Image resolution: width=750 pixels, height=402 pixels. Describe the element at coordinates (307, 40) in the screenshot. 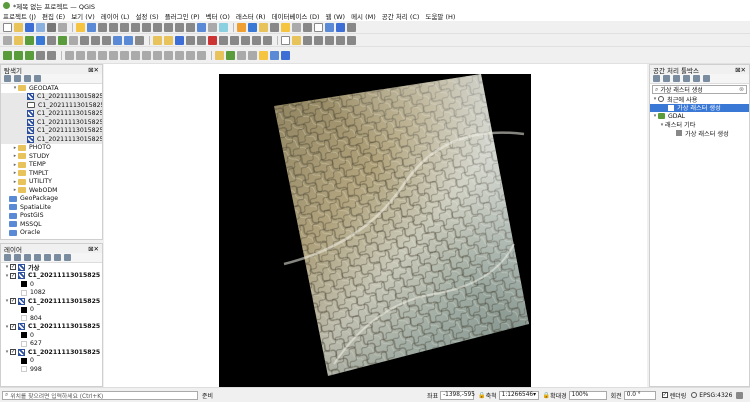

I see `pin-labels-icon` at that location.